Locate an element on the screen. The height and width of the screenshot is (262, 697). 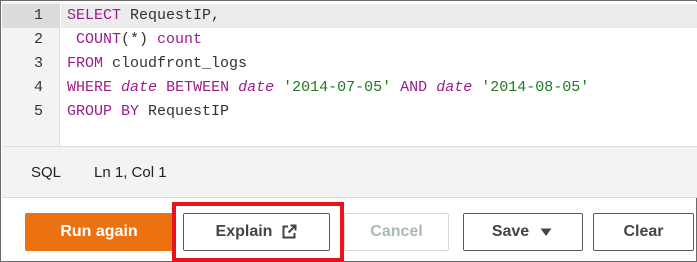
caret-down-icon is located at coordinates (546, 232).